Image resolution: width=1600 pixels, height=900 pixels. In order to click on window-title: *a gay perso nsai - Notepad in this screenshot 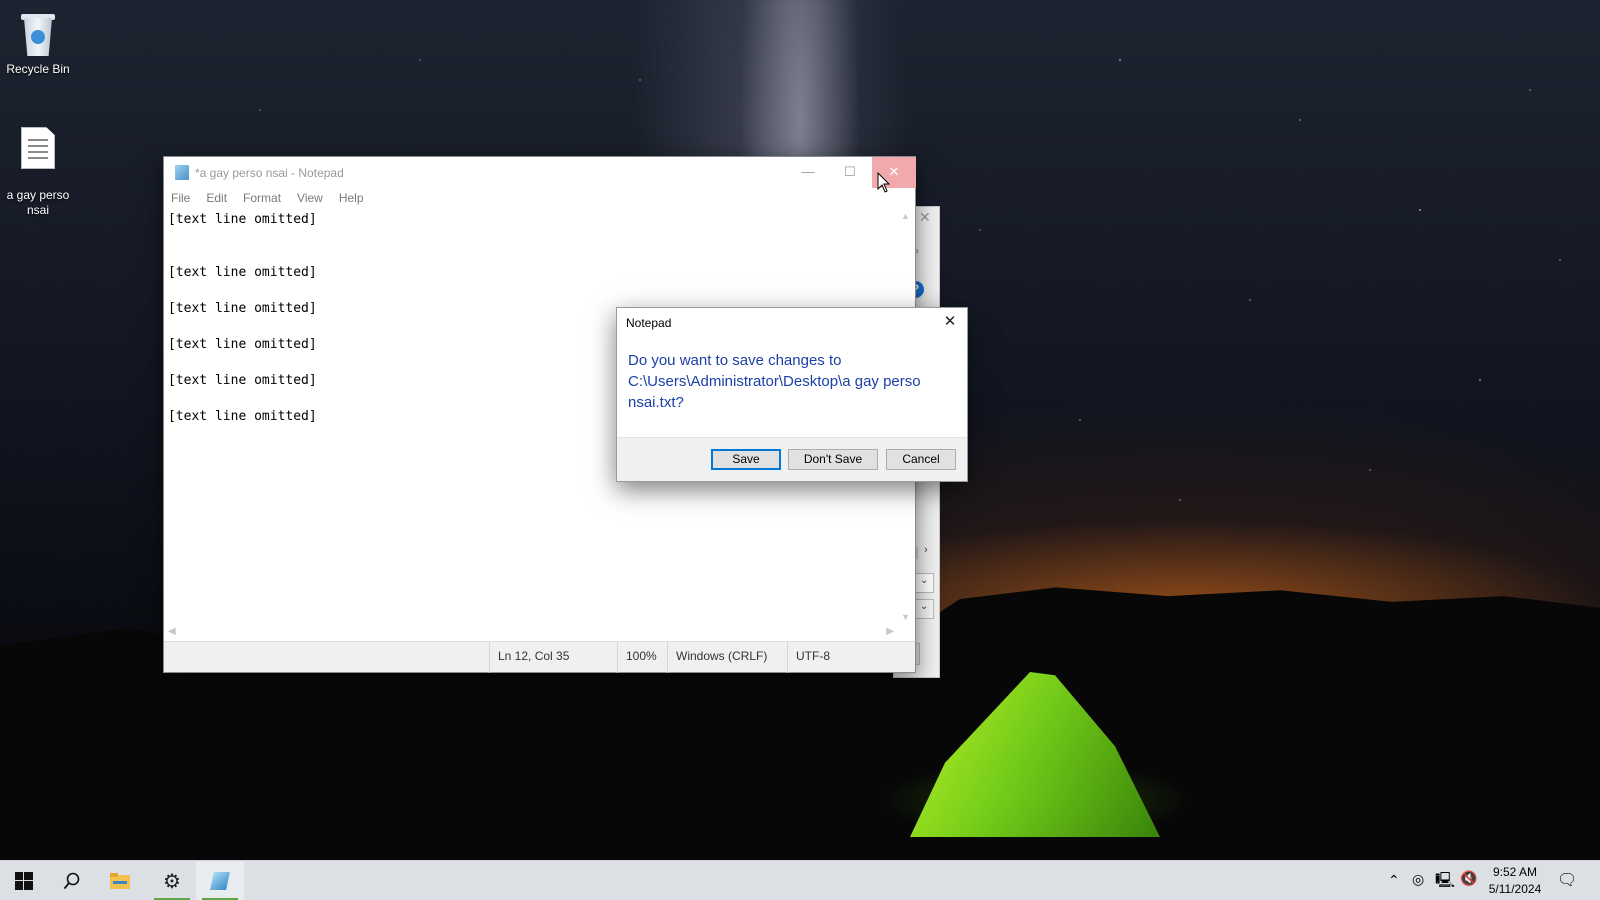, I will do `click(269, 173)`.